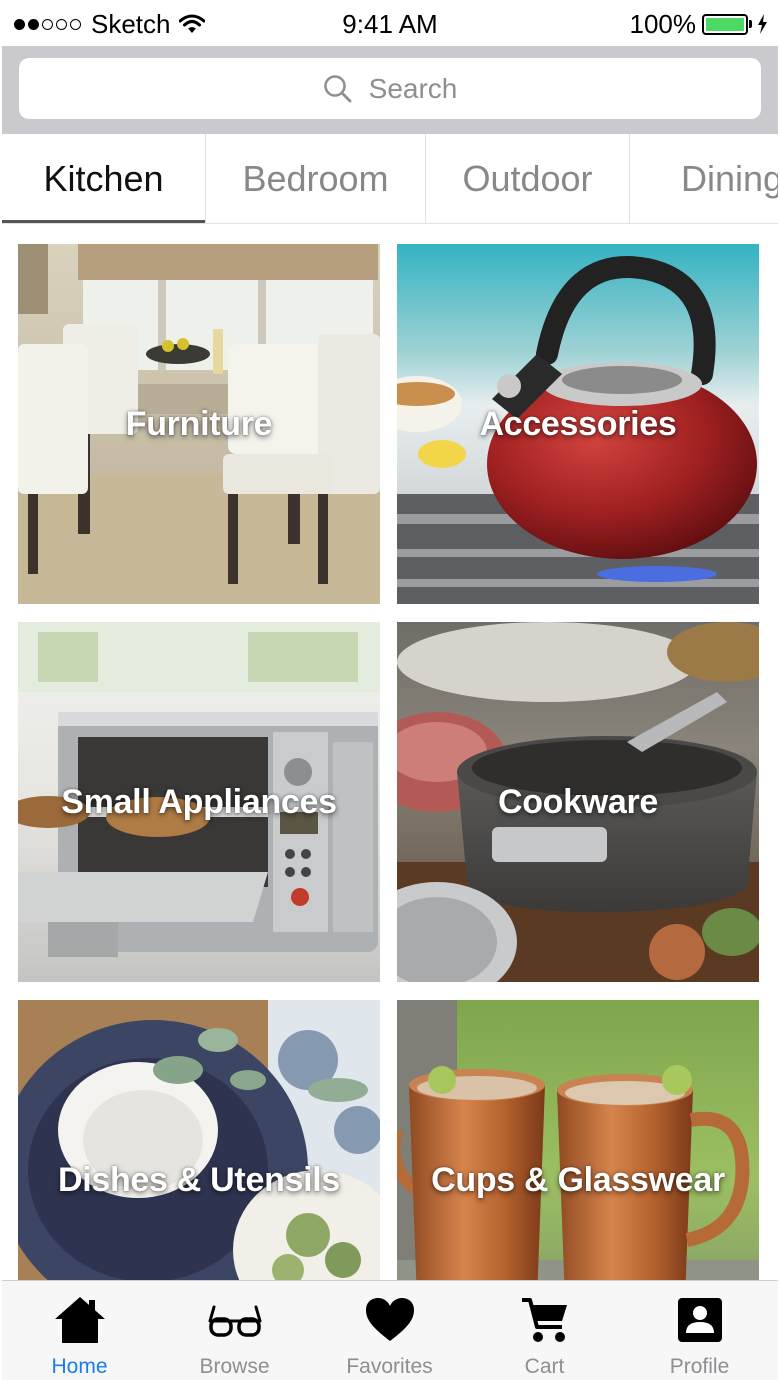  I want to click on battery-status: 100%, so click(699, 24).